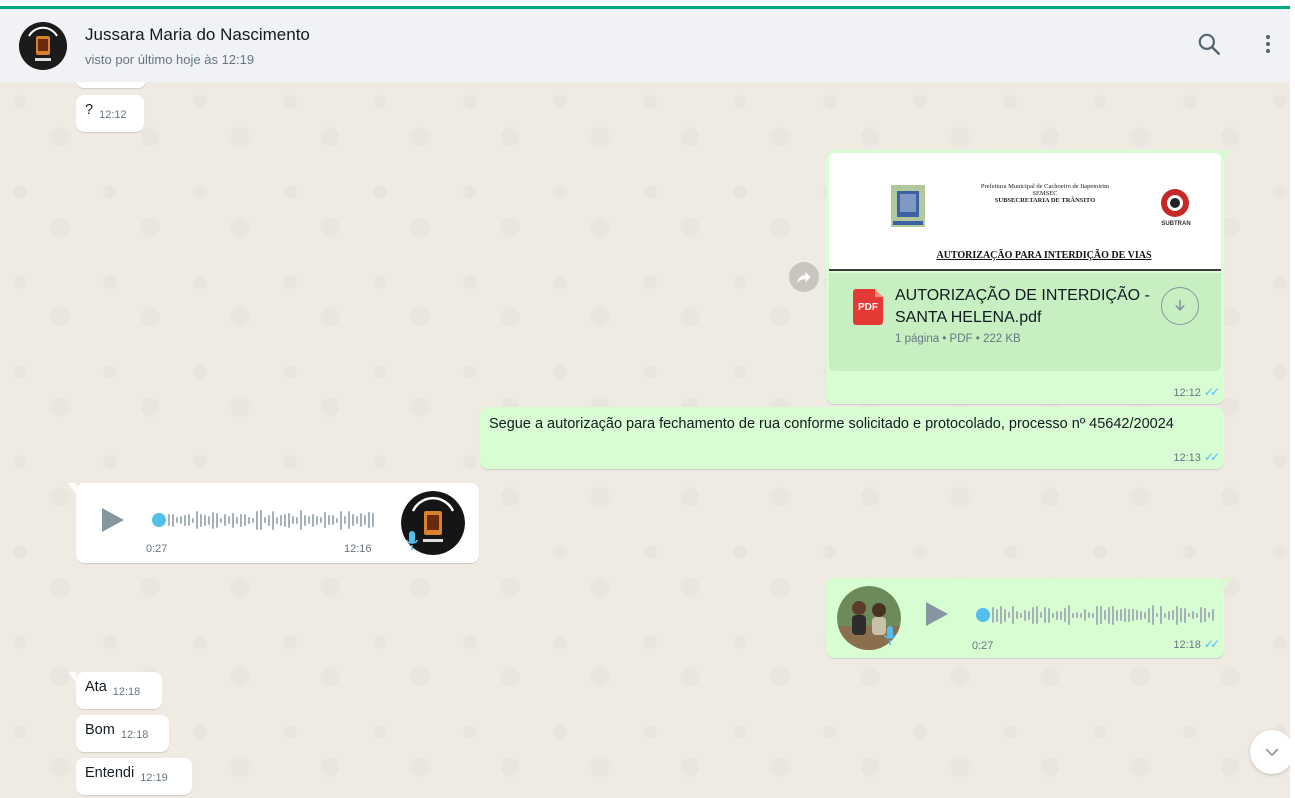  I want to click on voice-duration: 0:27, so click(157, 549).